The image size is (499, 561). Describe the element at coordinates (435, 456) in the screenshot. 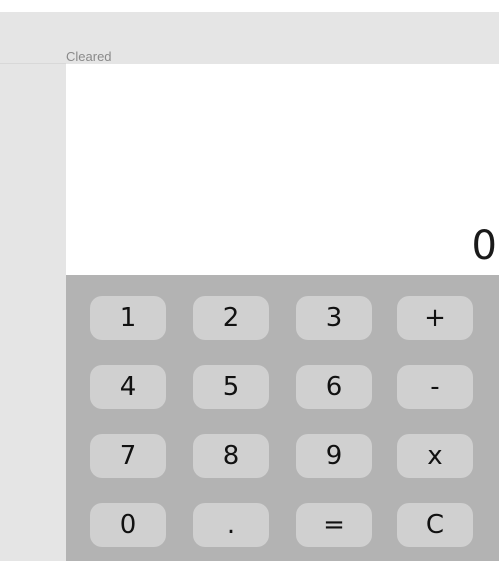

I see `multiply-button: x` at that location.